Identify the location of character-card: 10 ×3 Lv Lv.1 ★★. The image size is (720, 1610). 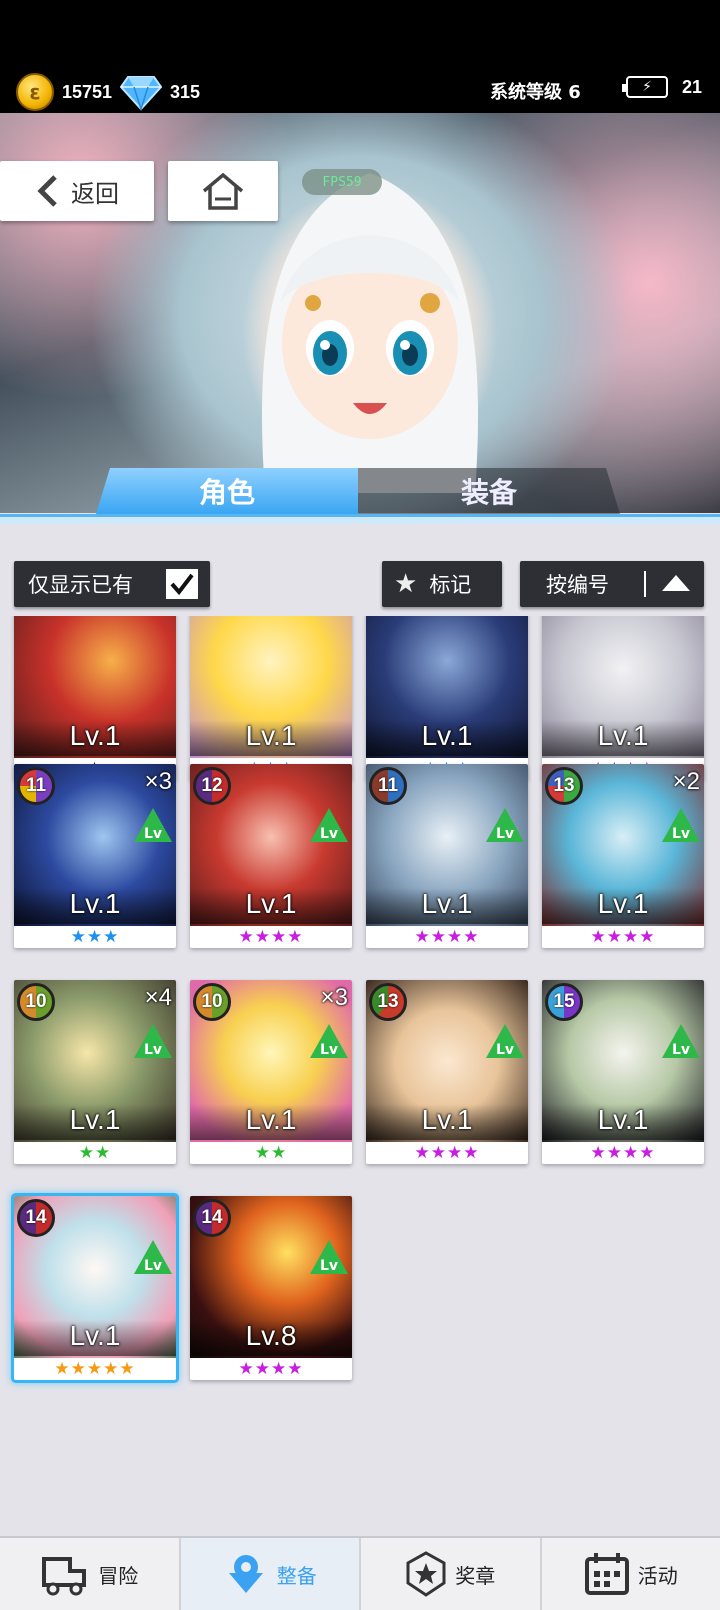
(271, 1072).